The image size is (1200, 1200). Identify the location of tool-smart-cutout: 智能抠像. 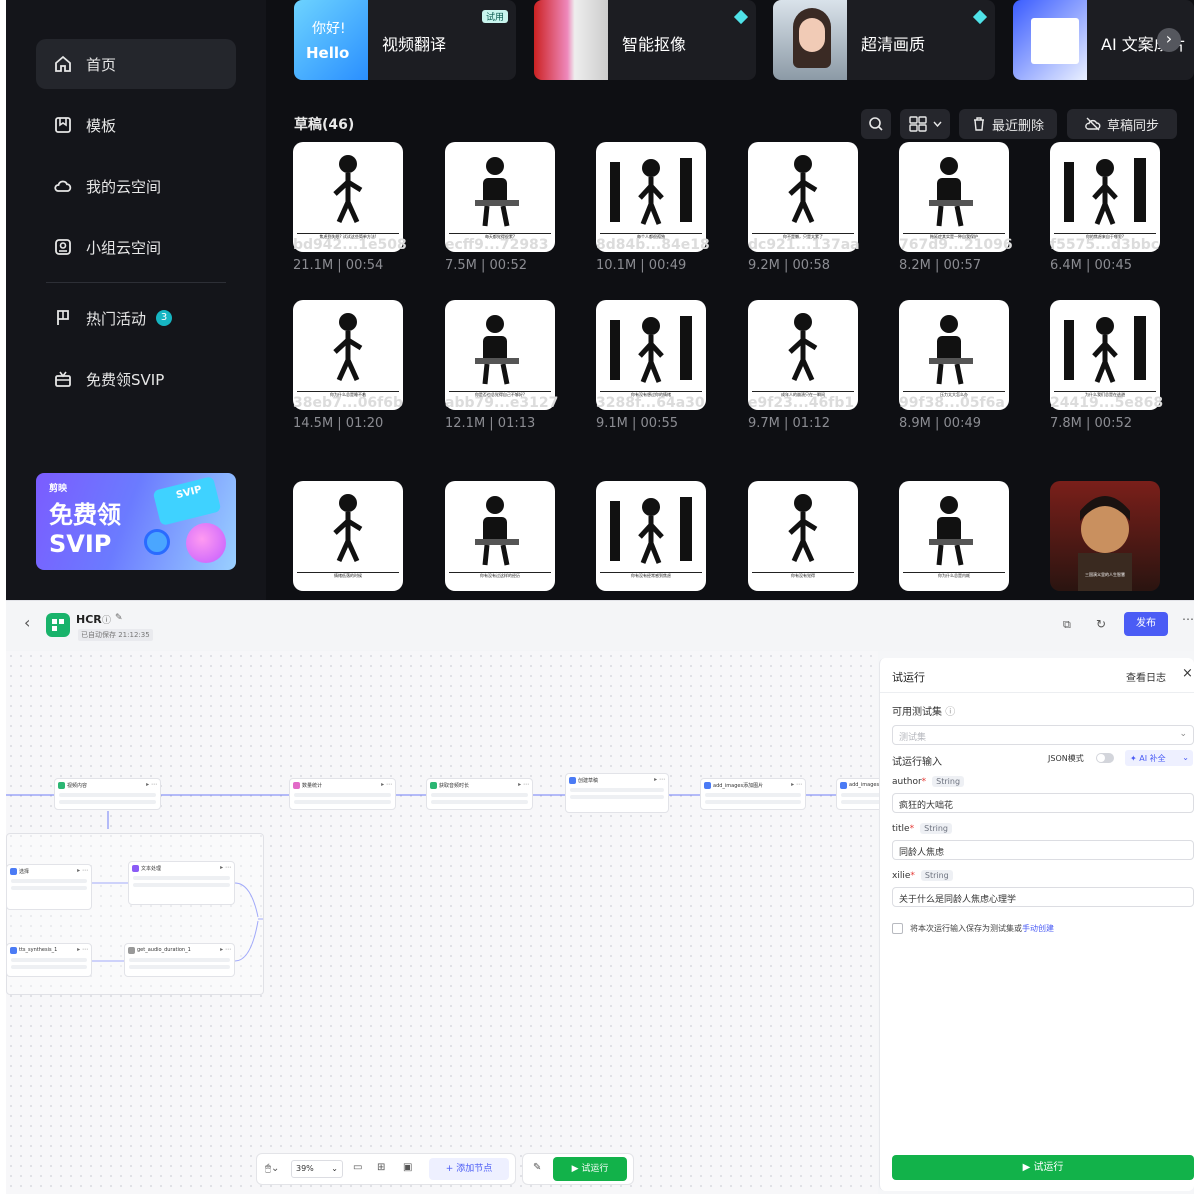
(645, 40).